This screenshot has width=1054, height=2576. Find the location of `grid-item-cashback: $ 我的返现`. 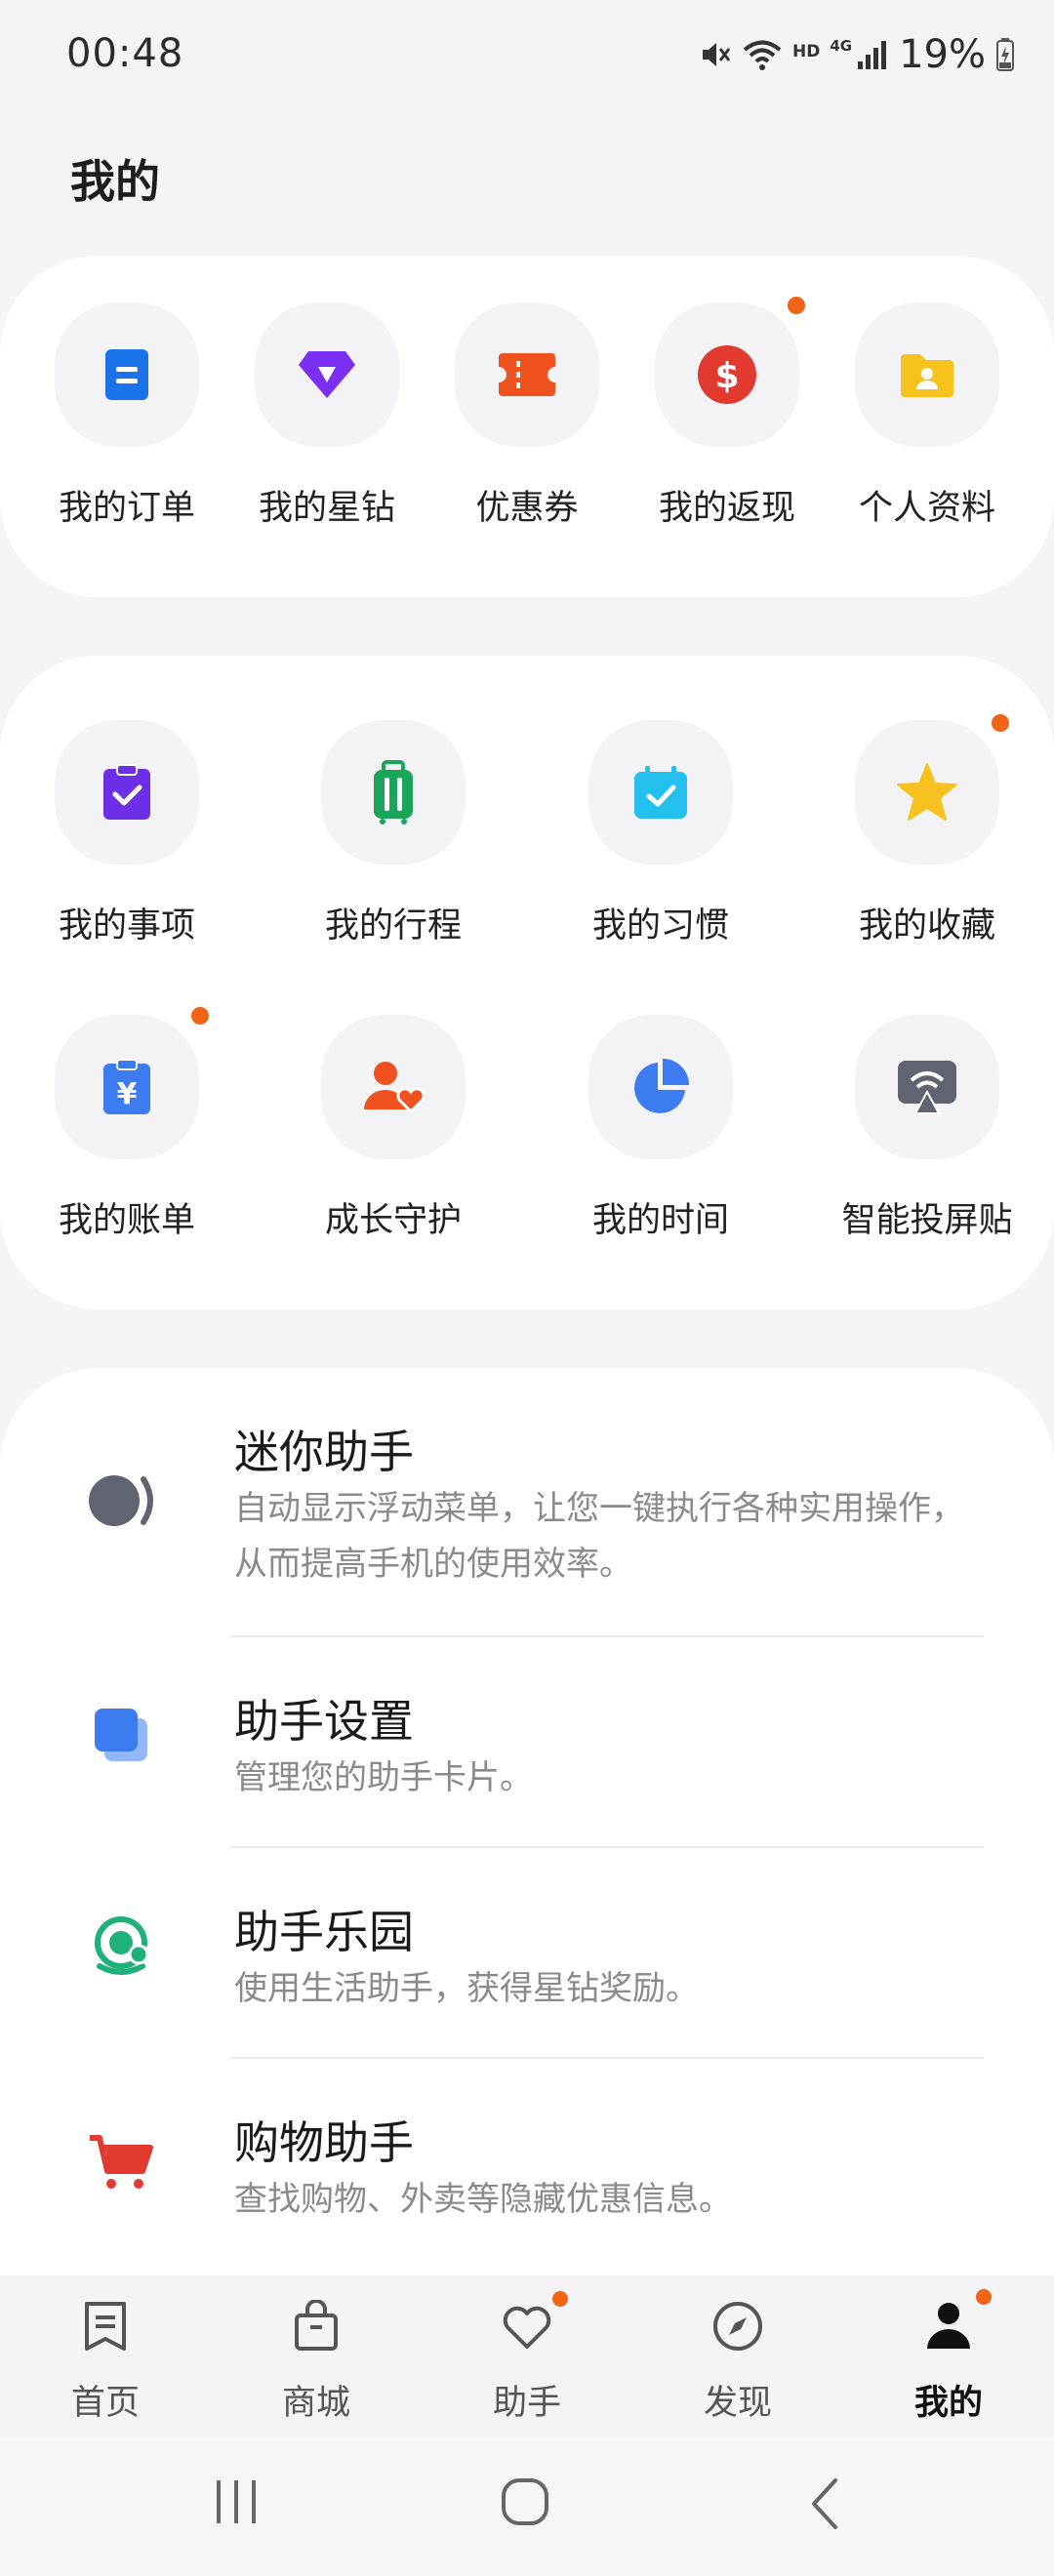

grid-item-cashback: $ 我的返现 is located at coordinates (727, 416).